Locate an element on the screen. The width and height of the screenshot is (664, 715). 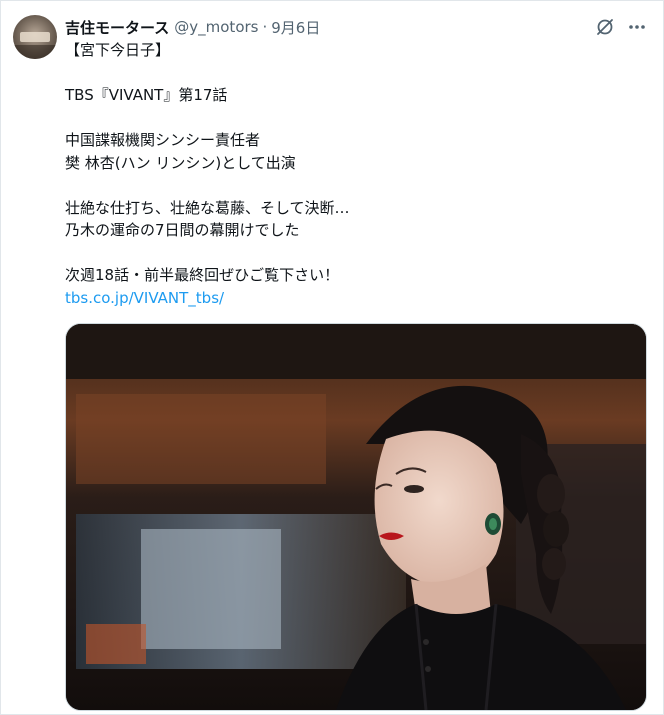
avatar-plate is located at coordinates (35, 37).